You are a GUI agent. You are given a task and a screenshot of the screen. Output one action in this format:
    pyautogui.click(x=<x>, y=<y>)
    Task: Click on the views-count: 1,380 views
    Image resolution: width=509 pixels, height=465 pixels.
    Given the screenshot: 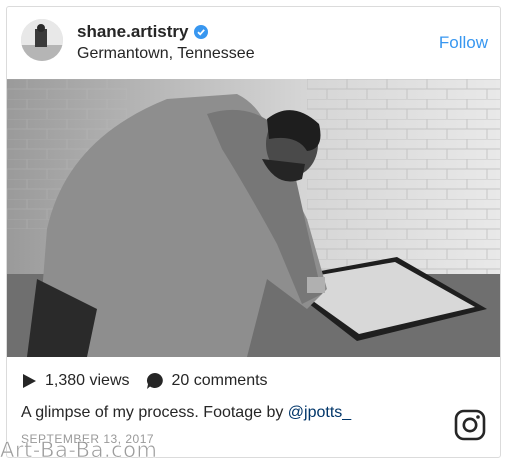 What is the action you would take?
    pyautogui.click(x=87, y=380)
    